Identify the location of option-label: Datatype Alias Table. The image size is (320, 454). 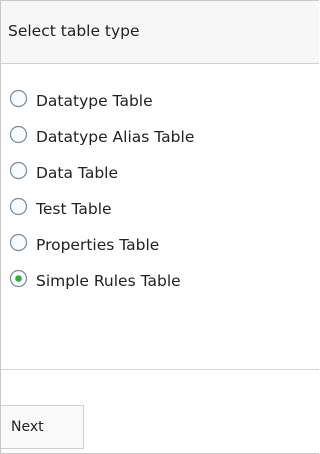
(115, 137).